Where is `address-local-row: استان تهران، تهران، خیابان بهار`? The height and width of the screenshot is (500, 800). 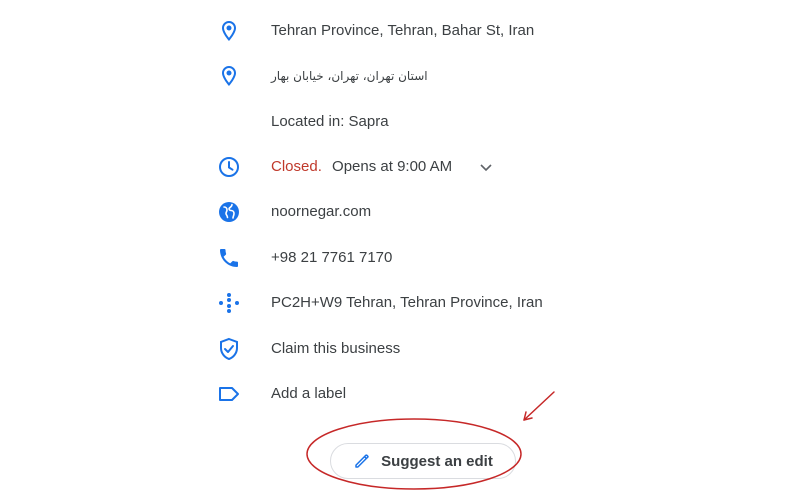
address-local-row: استان تهران، تهران، خیابان بهار is located at coordinates (410, 76).